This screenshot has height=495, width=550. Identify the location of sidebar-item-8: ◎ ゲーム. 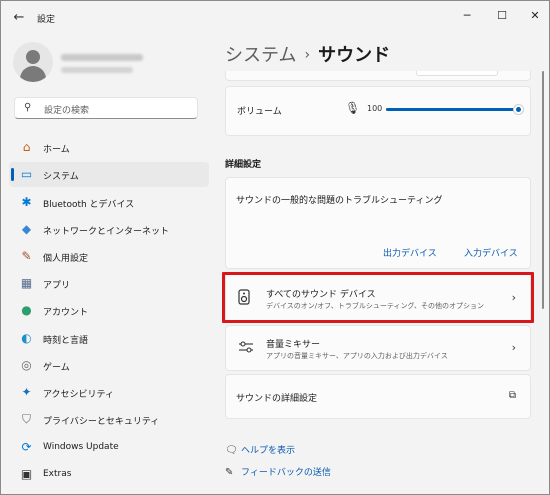
(109, 365).